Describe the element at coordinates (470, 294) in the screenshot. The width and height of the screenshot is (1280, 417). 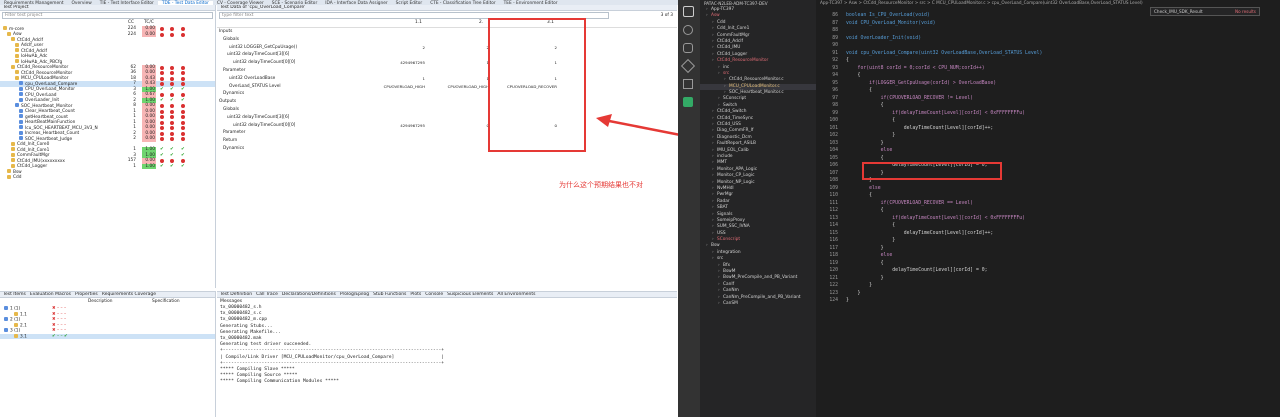
I see `console-tab: Suspicious Elements` at that location.